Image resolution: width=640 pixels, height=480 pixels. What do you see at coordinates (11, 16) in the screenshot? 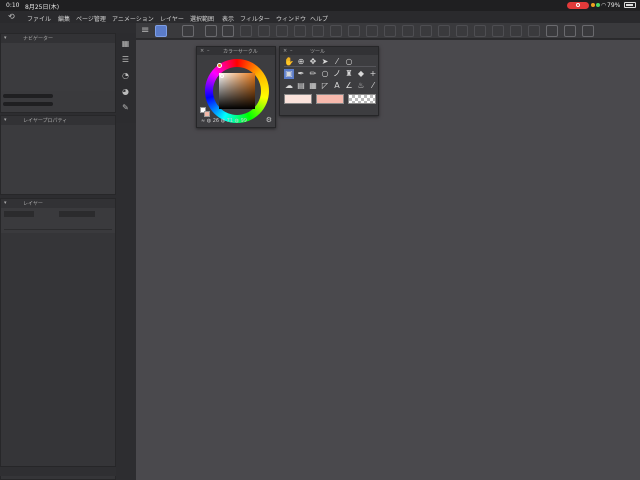
I see `app-menu-icon: ⟲` at bounding box center [11, 16].